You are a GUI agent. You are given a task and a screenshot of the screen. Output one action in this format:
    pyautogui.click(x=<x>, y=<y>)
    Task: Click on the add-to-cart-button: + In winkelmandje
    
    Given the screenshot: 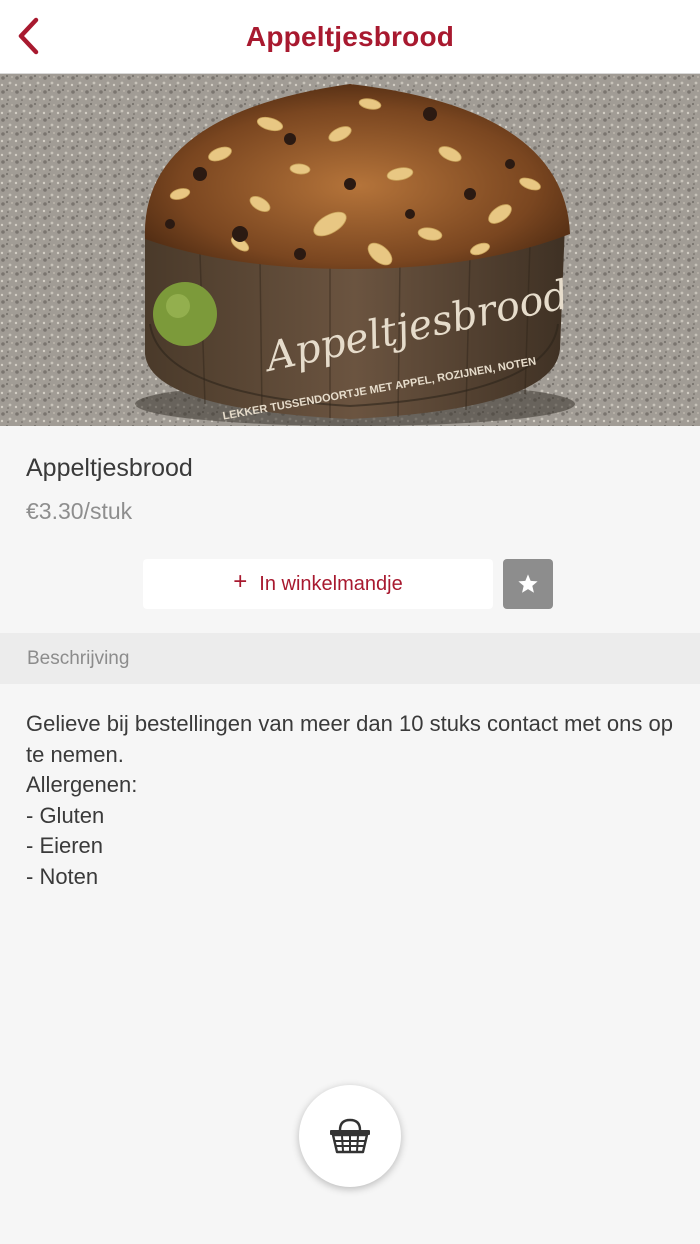 What is the action you would take?
    pyautogui.click(x=318, y=584)
    